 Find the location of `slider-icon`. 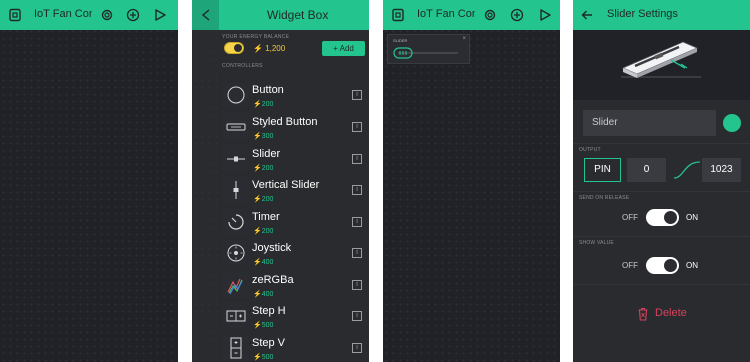

slider-icon is located at coordinates (236, 159).